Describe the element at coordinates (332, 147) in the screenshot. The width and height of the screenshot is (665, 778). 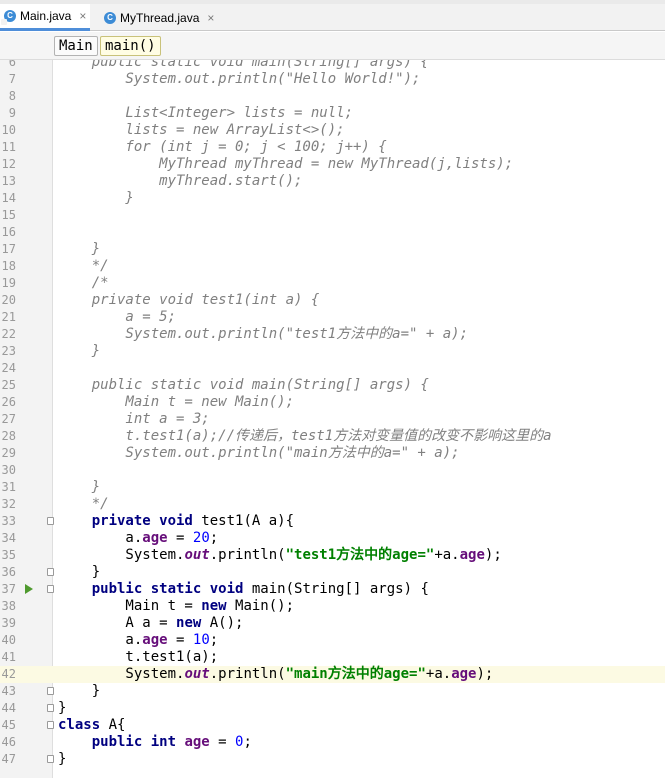
I see `code-line: 11 for (int j = 0; j < 100; j++) {` at that location.